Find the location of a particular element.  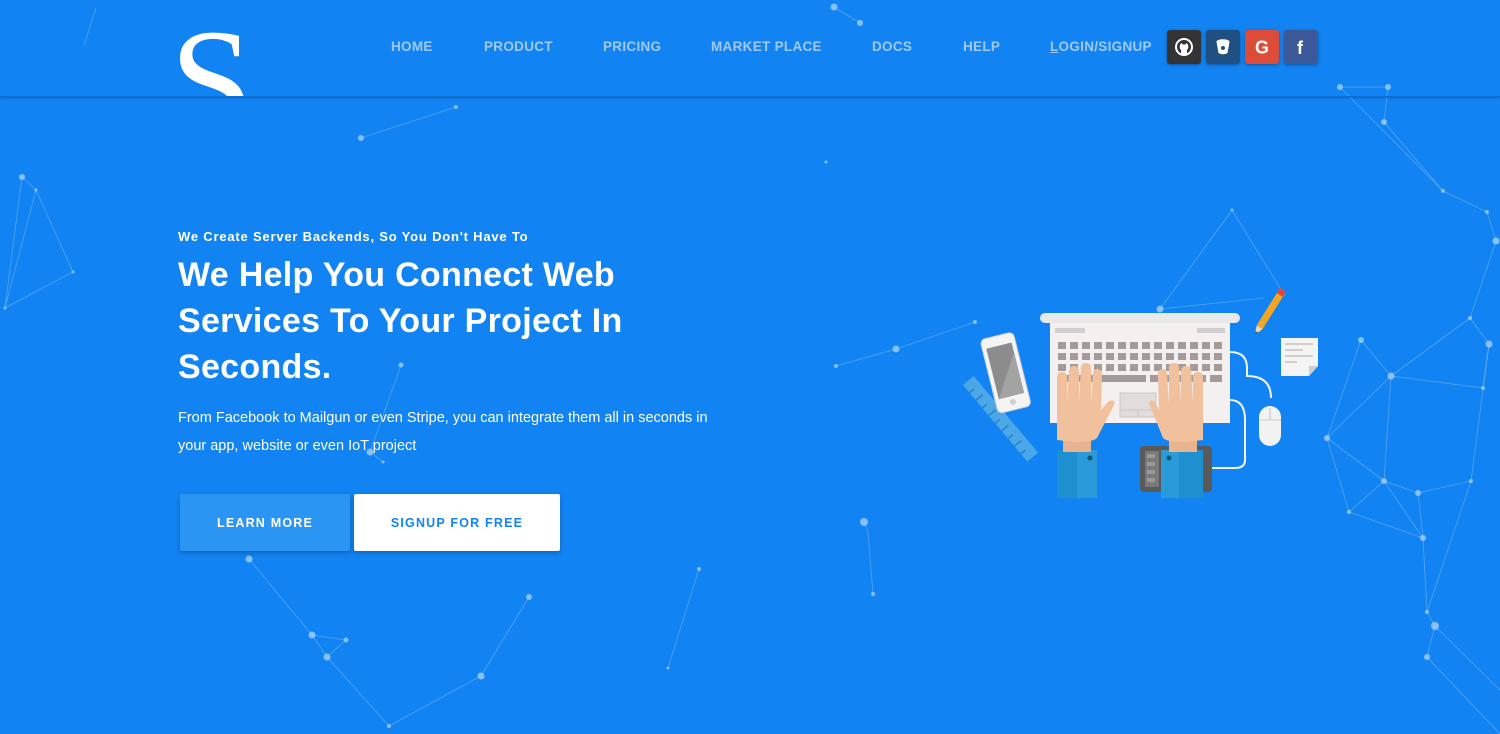

svg-text: f is located at coordinates (1300, 47).